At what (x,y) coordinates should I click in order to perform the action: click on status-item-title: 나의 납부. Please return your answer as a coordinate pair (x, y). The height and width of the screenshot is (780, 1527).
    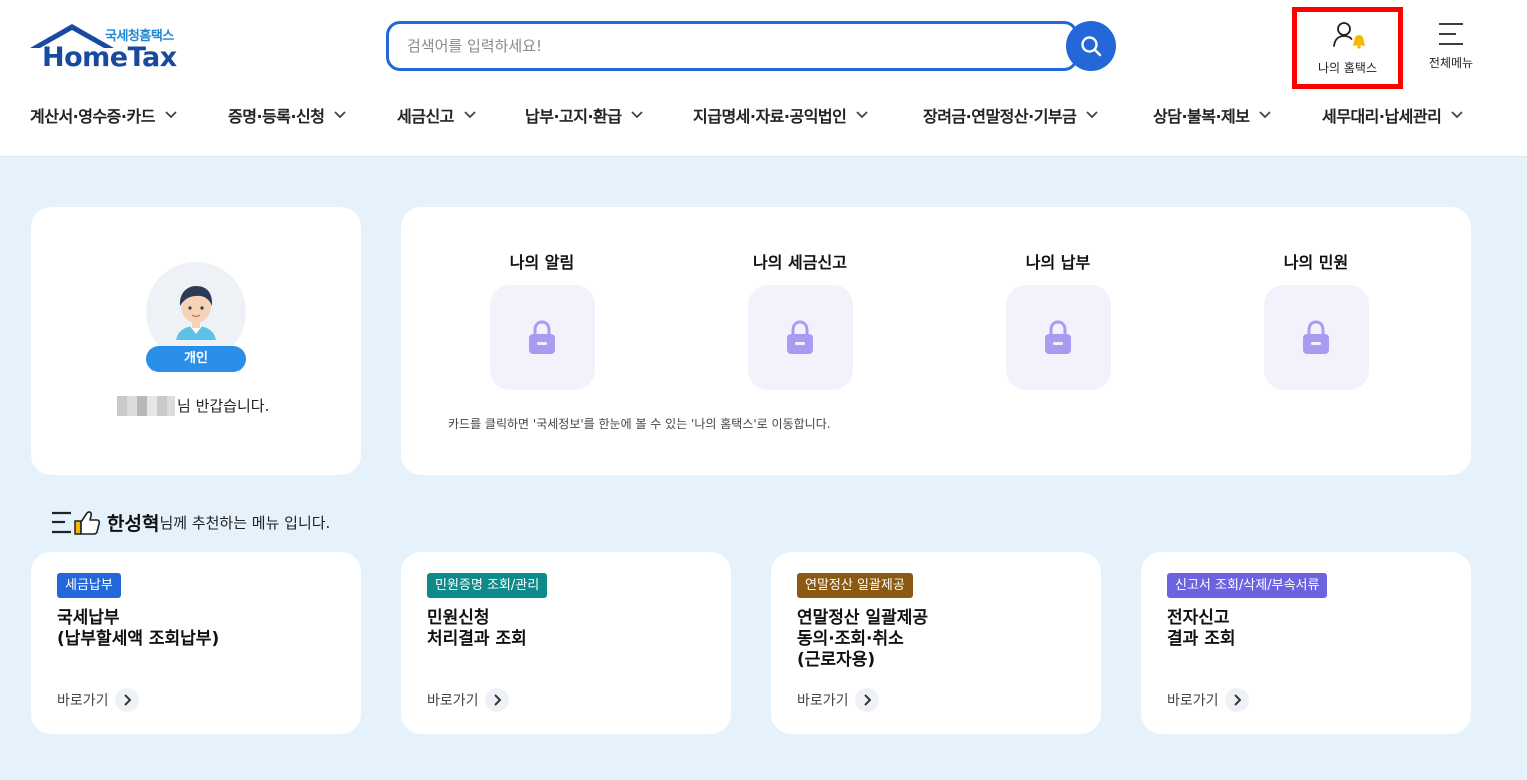
    Looking at the image, I should click on (1058, 262).